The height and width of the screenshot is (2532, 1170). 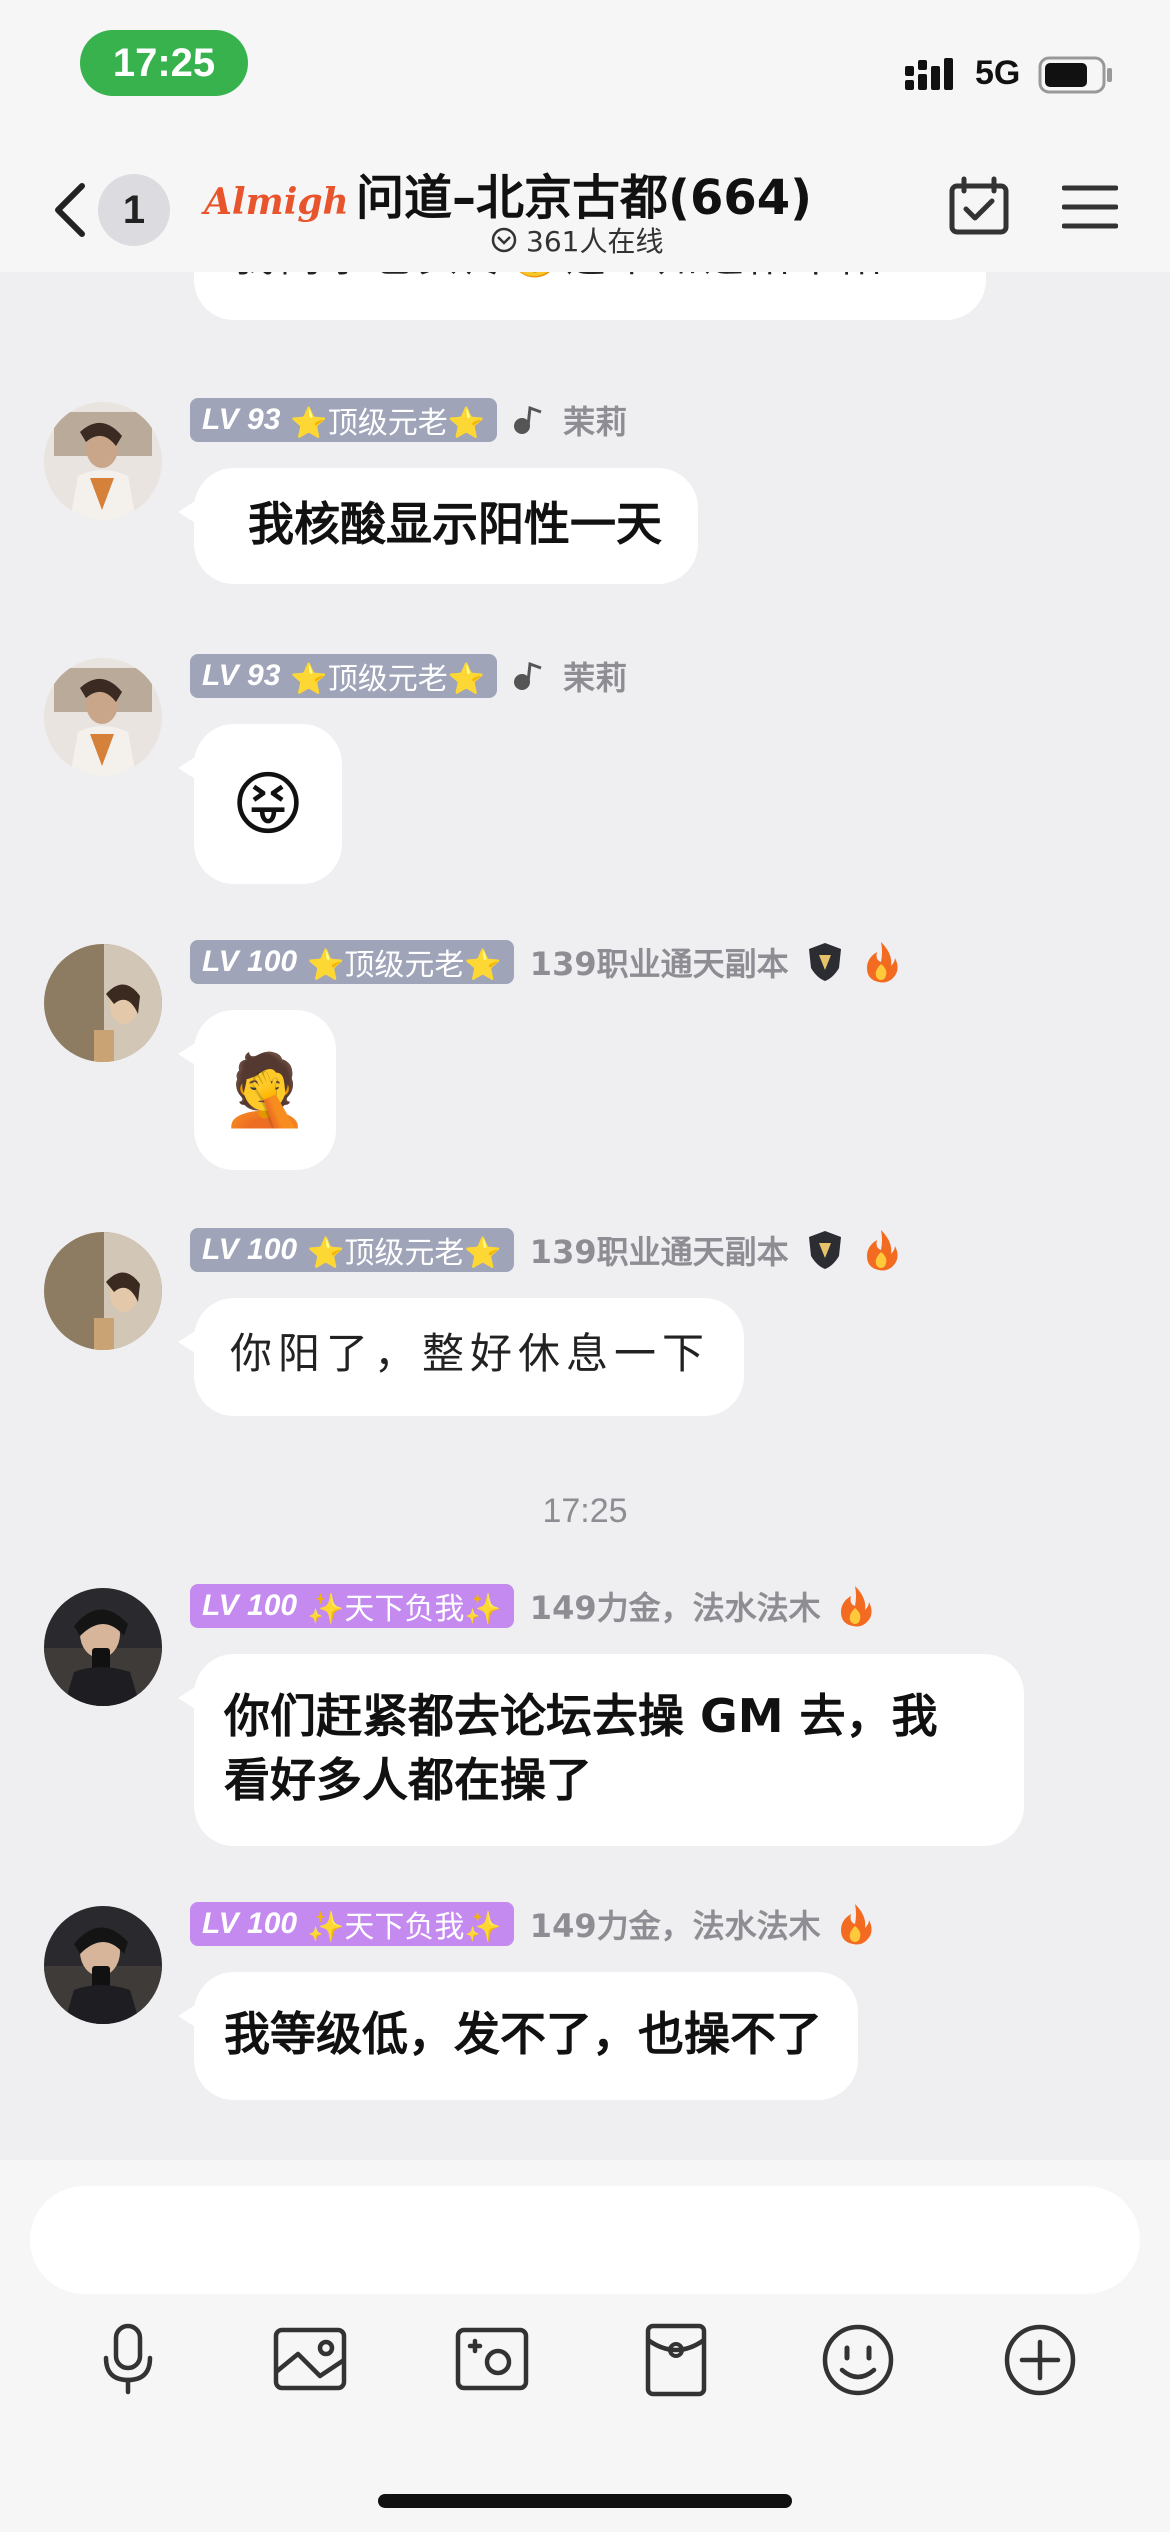 What do you see at coordinates (581, 1716) in the screenshot?
I see `message-text-line: 你们赶紧都去论坛去操 GM 去，我` at bounding box center [581, 1716].